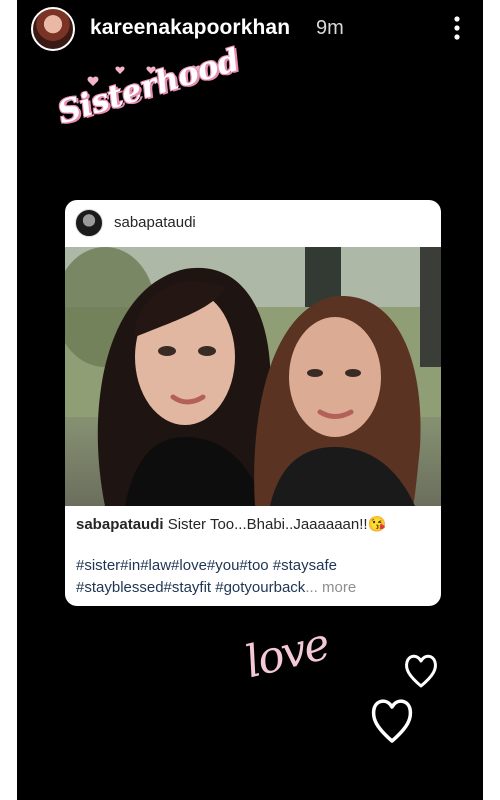 The width and height of the screenshot is (500, 800). Describe the element at coordinates (53, 29) in the screenshot. I see `avatar` at that location.